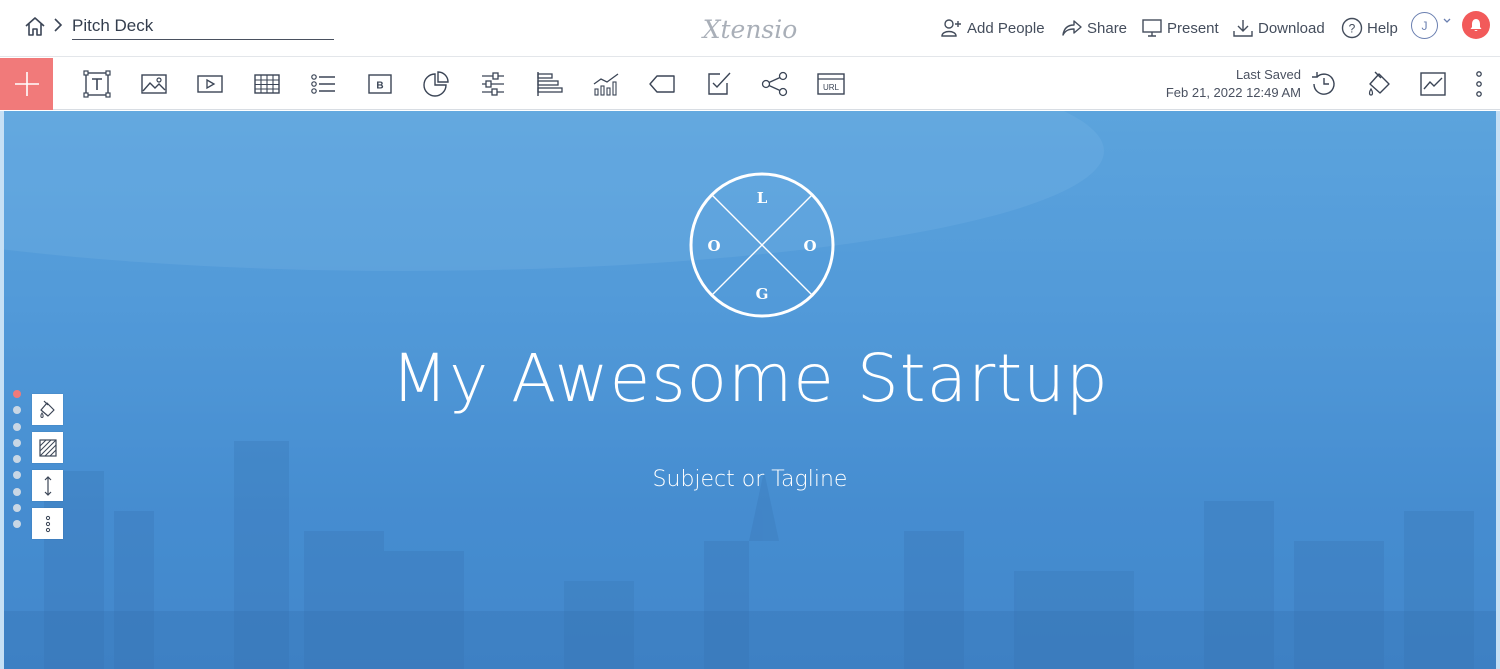 The height and width of the screenshot is (669, 1500). I want to click on bell-icon, so click(1476, 25).